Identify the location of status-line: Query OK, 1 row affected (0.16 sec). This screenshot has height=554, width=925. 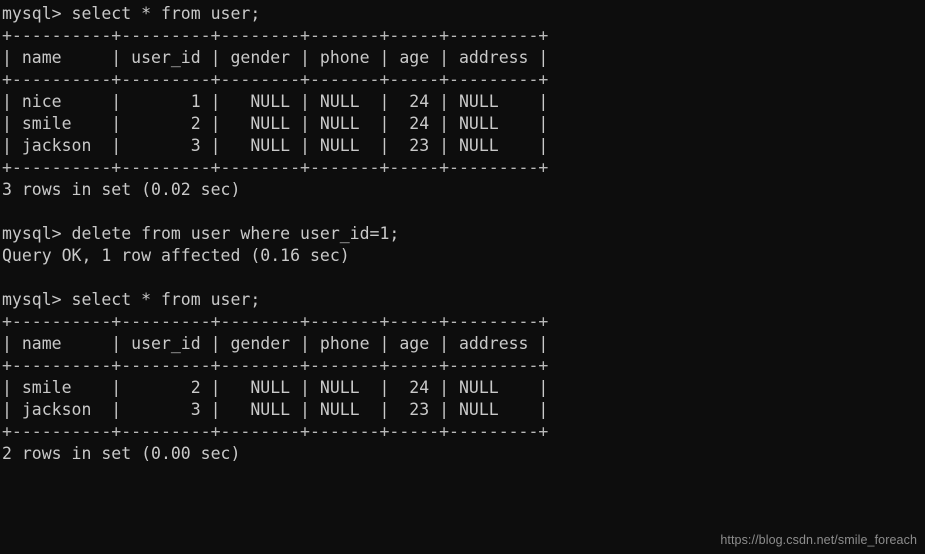
(176, 255).